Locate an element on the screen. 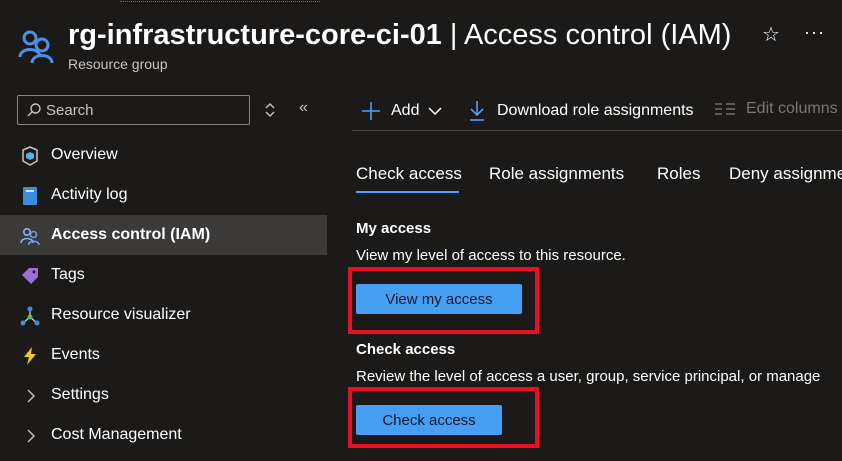  add-button-label: Add is located at coordinates (405, 110).